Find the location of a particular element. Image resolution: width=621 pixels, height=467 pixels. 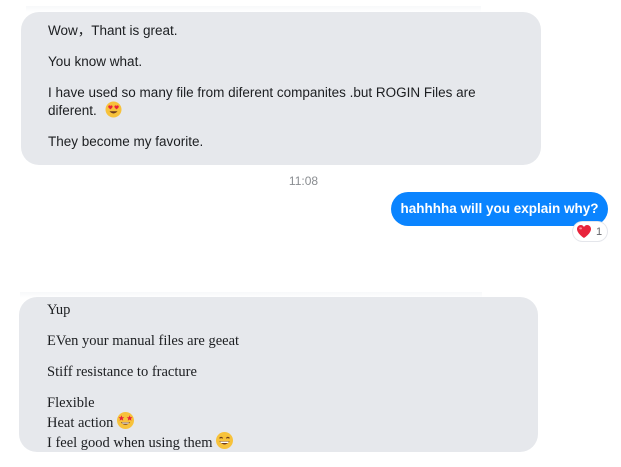

message-line: They become my favorite. is located at coordinates (126, 141).